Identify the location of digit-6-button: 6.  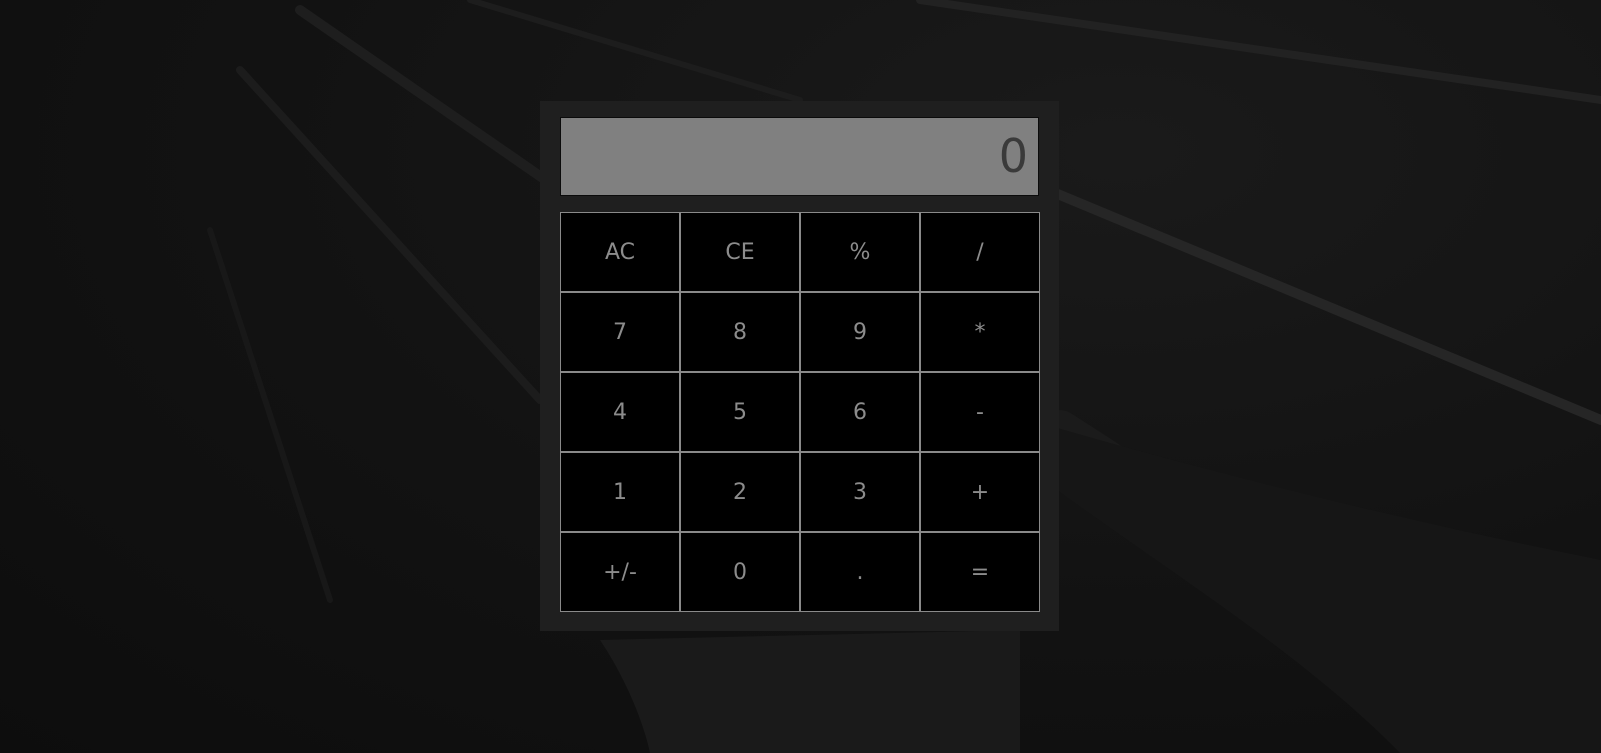
(860, 412).